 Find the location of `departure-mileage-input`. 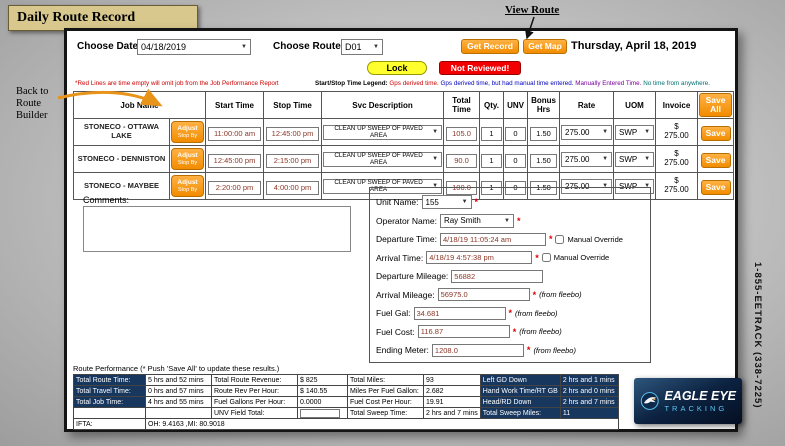

departure-mileage-input is located at coordinates (497, 276).